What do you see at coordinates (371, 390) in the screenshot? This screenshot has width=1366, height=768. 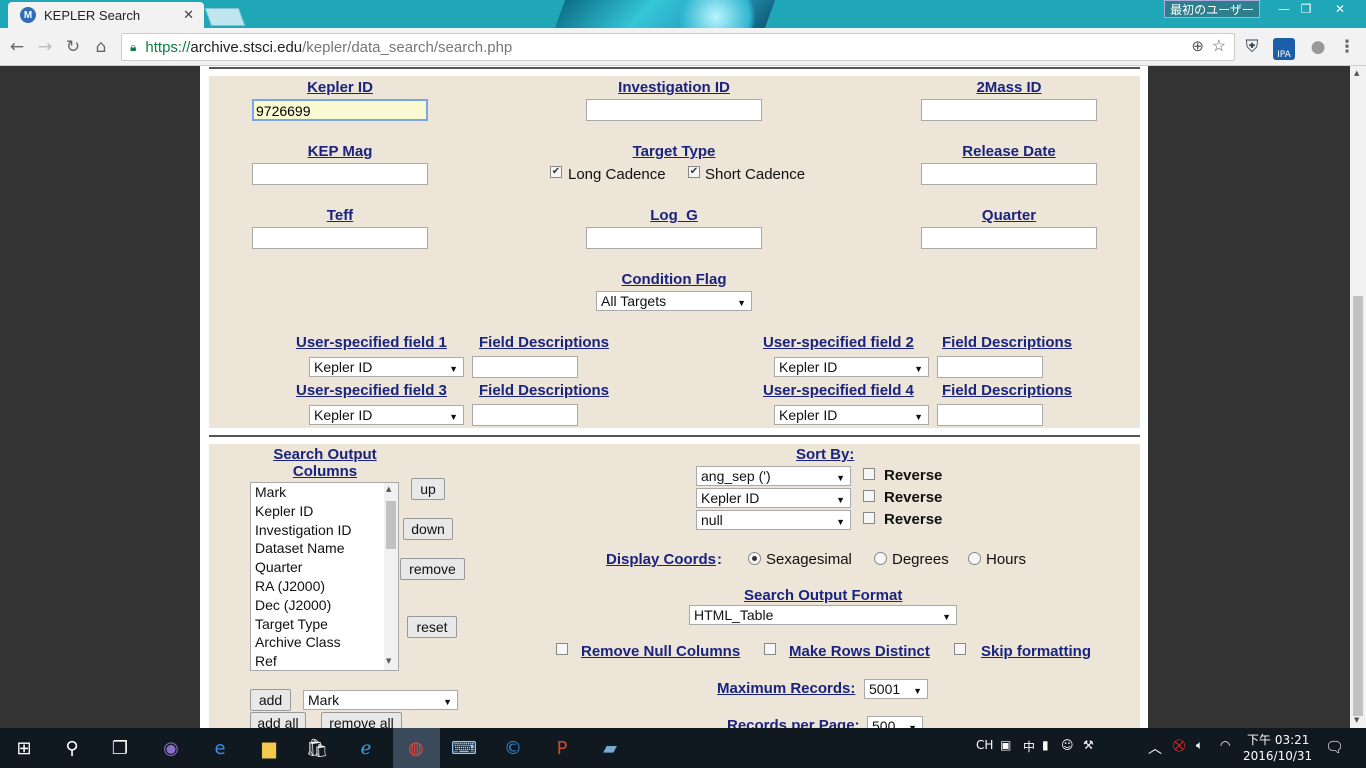 I see `user-field-3-label: User-specified field 3` at bounding box center [371, 390].